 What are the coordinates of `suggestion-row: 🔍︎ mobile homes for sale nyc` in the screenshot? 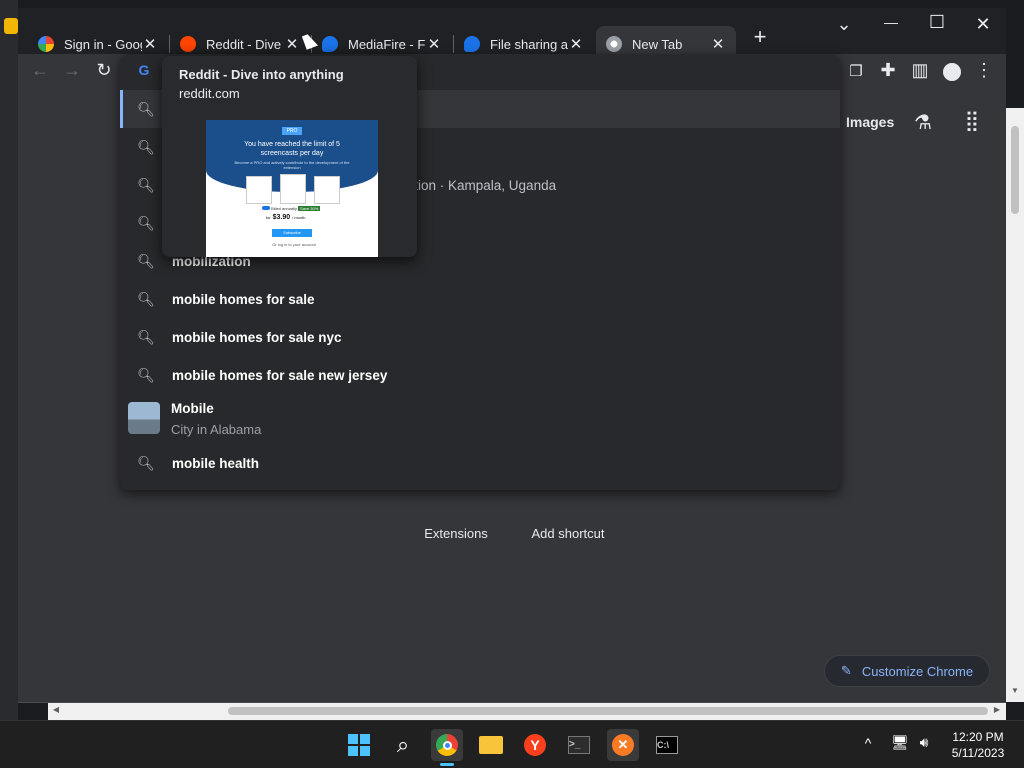 It's located at (480, 337).